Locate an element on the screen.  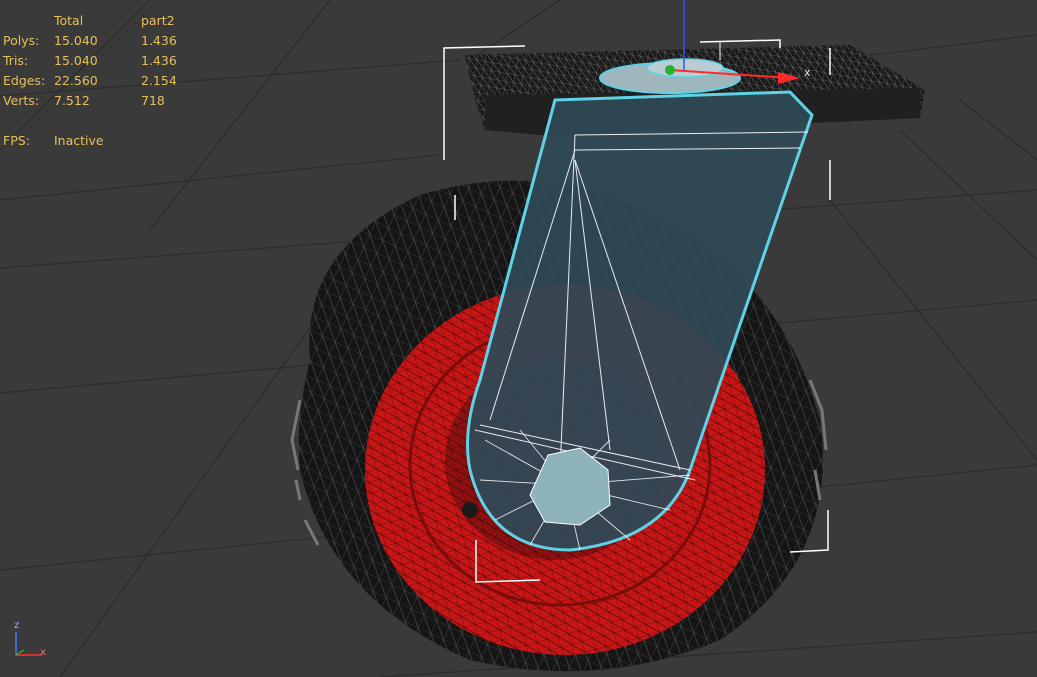
stats-label: Edges: is located at coordinates (24, 80).